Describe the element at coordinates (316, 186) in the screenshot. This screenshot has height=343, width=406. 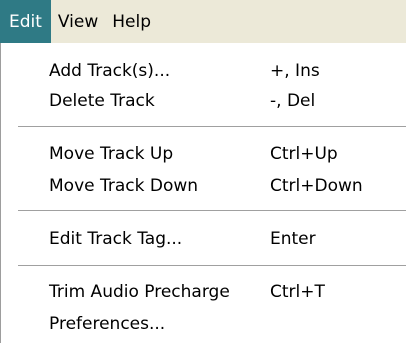
I see `menu-item-shortcut: Ctrl+Down` at that location.